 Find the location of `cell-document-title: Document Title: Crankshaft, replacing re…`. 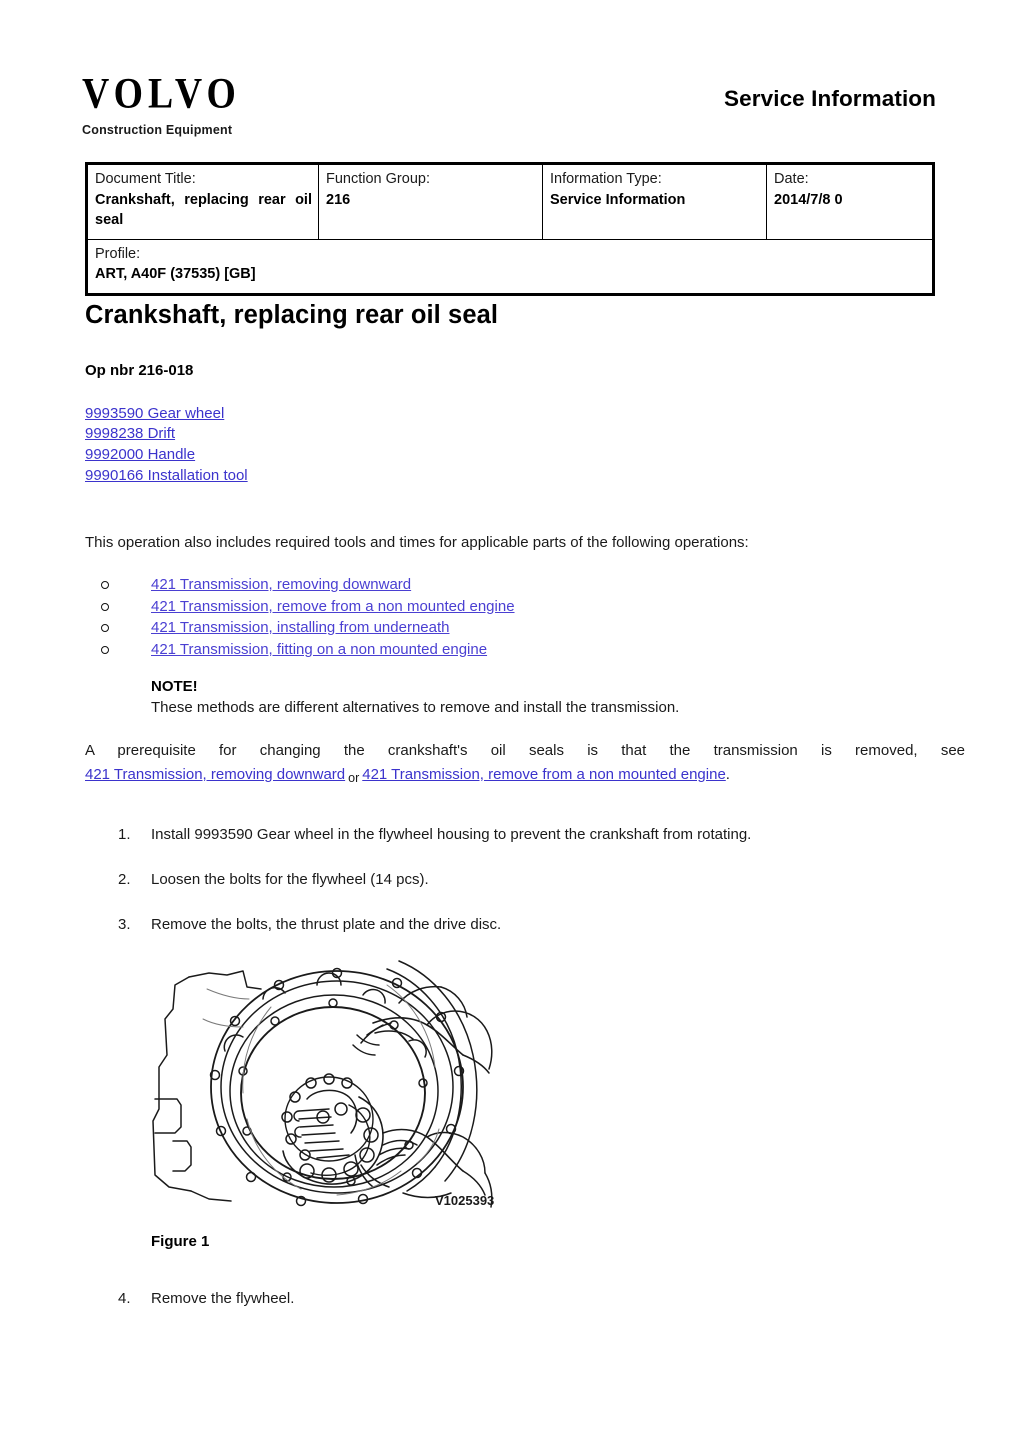

cell-document-title: Document Title: Crankshaft, replacing re… is located at coordinates (203, 202).